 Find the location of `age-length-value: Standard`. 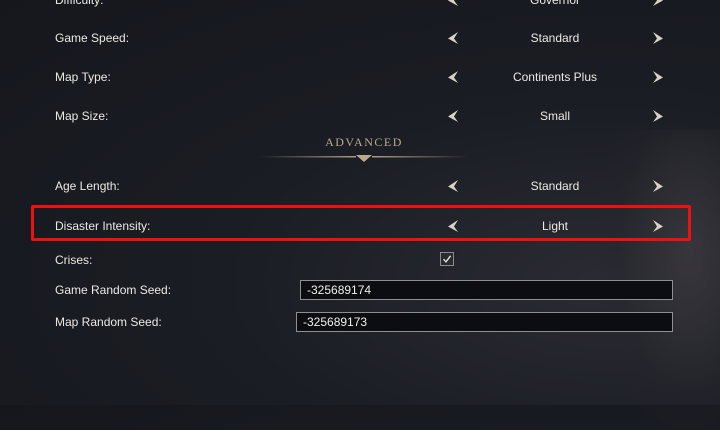

age-length-value: Standard is located at coordinates (555, 186).